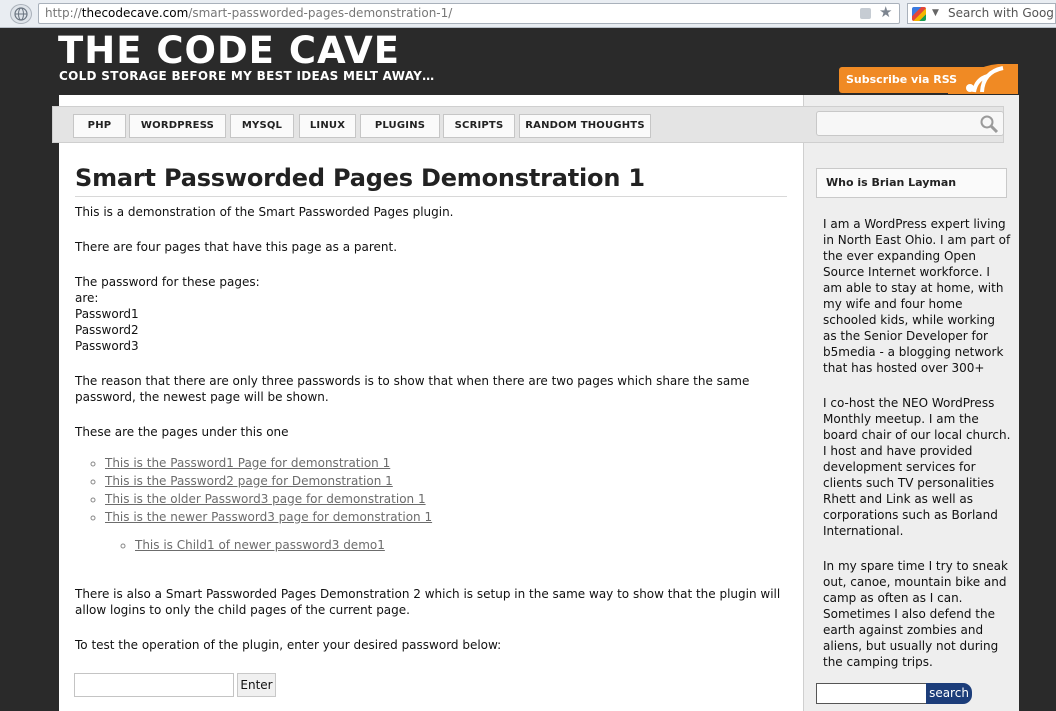 The height and width of the screenshot is (711, 1056). What do you see at coordinates (400, 126) in the screenshot?
I see `nav-item-plugins: PLUGINS` at bounding box center [400, 126].